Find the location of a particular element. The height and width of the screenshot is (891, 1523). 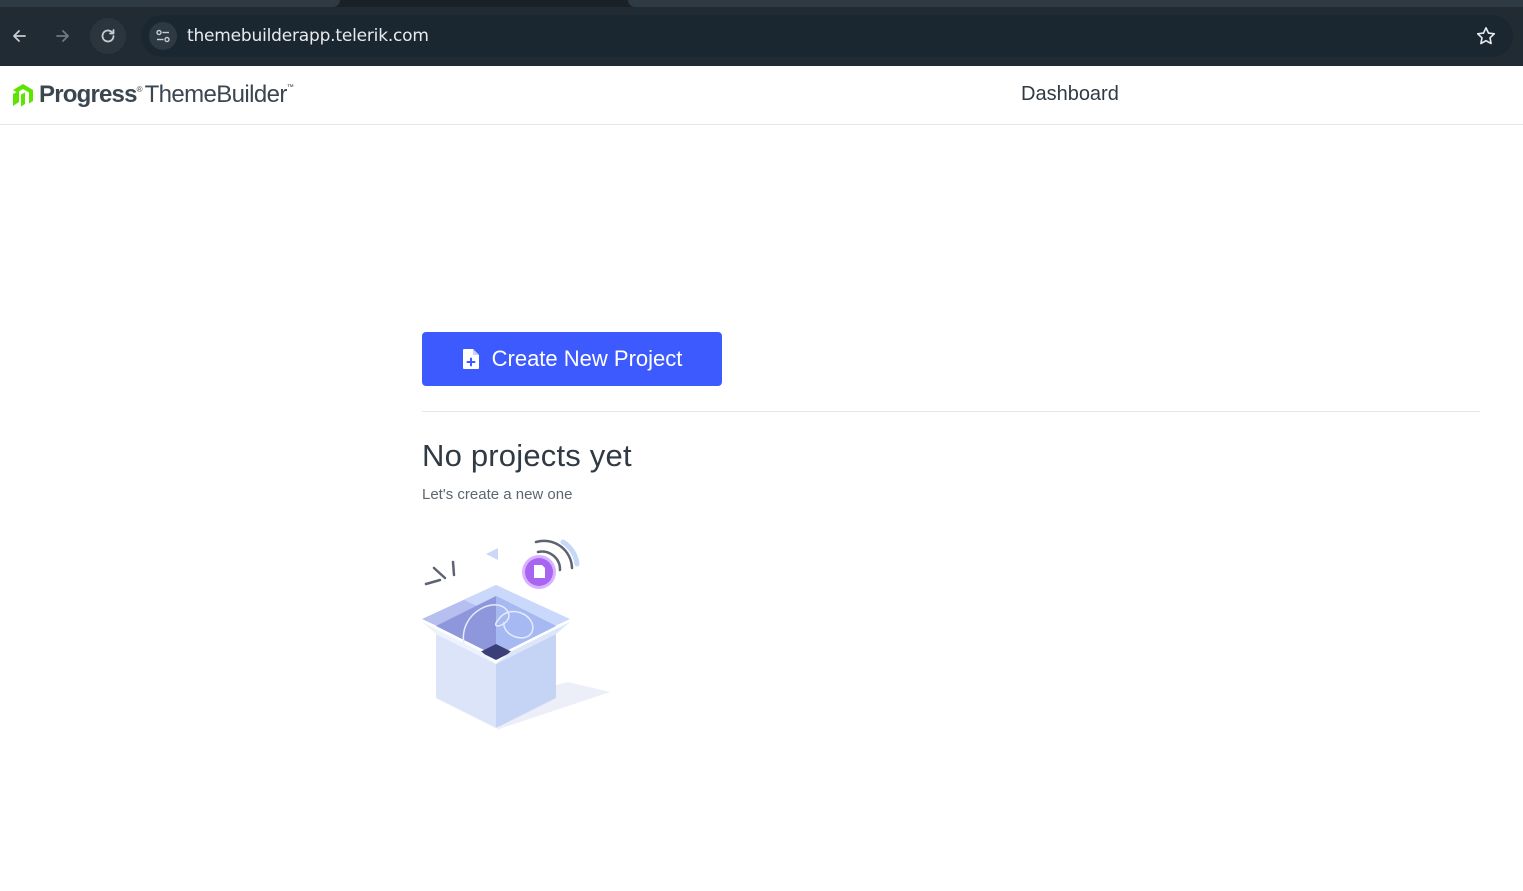

progress-themebuilder-logo: Progress ® ThemeBuilder ™ is located at coordinates (152, 95).